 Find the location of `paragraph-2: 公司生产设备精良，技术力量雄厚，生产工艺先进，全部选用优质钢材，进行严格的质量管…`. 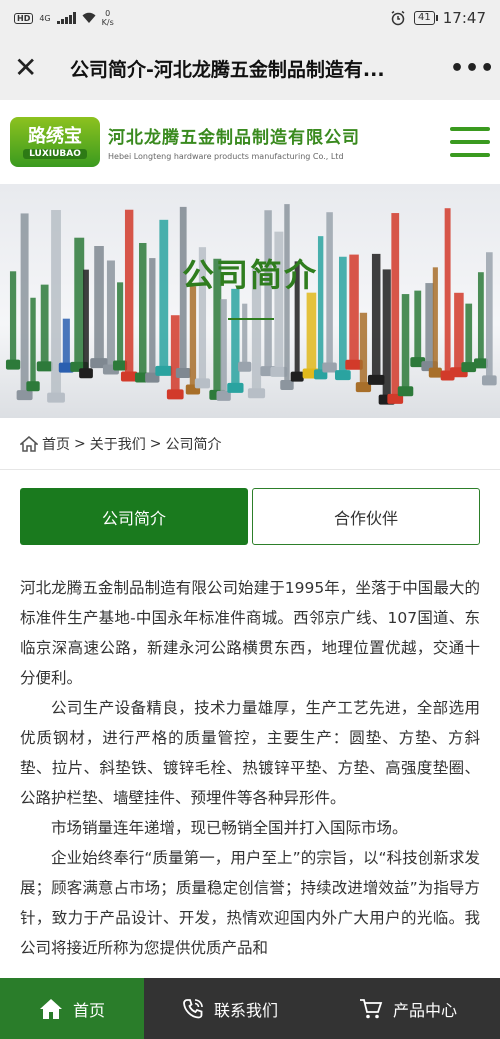

paragraph-2: 公司生产设备精良，技术力量雄厚，生产工艺先进，全部选用优质钢材，进行严格的质量管… is located at coordinates (250, 753).